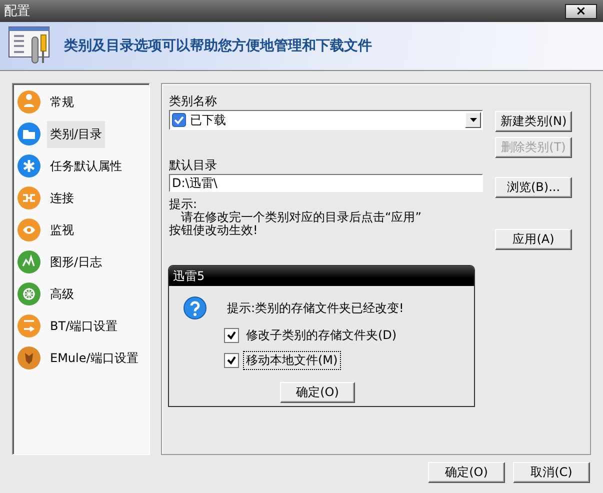 Image resolution: width=603 pixels, height=493 pixels. Describe the element at coordinates (179, 120) in the screenshot. I see `checked-icon` at that location.